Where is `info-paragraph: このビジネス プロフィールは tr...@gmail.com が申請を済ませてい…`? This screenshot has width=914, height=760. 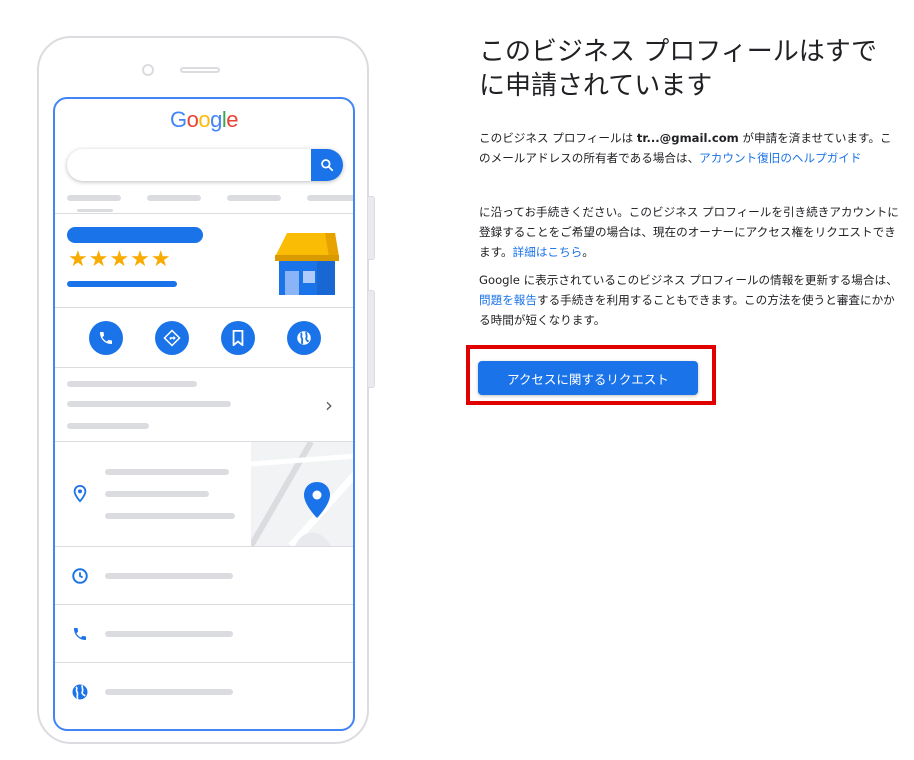
info-paragraph: このビジネス プロフィールは tr...@gmail.com が申請を済ませてい… is located at coordinates (690, 148).